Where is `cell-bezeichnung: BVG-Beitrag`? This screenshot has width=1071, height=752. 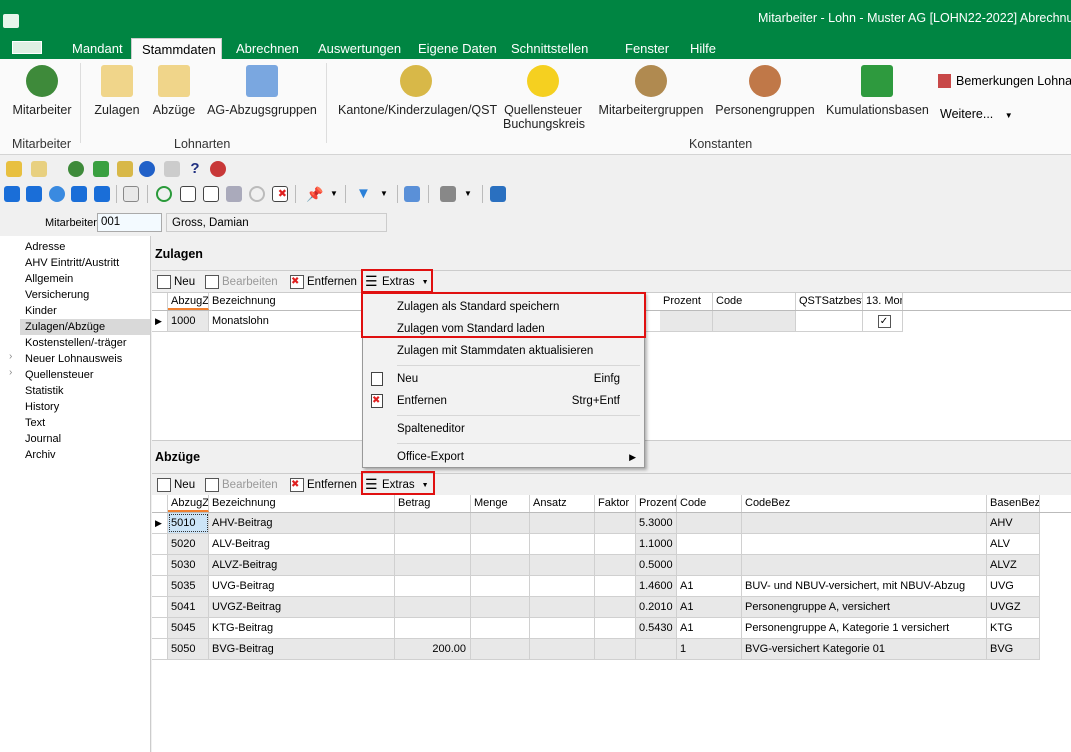
cell-bezeichnung: BVG-Beitrag is located at coordinates (302, 649).